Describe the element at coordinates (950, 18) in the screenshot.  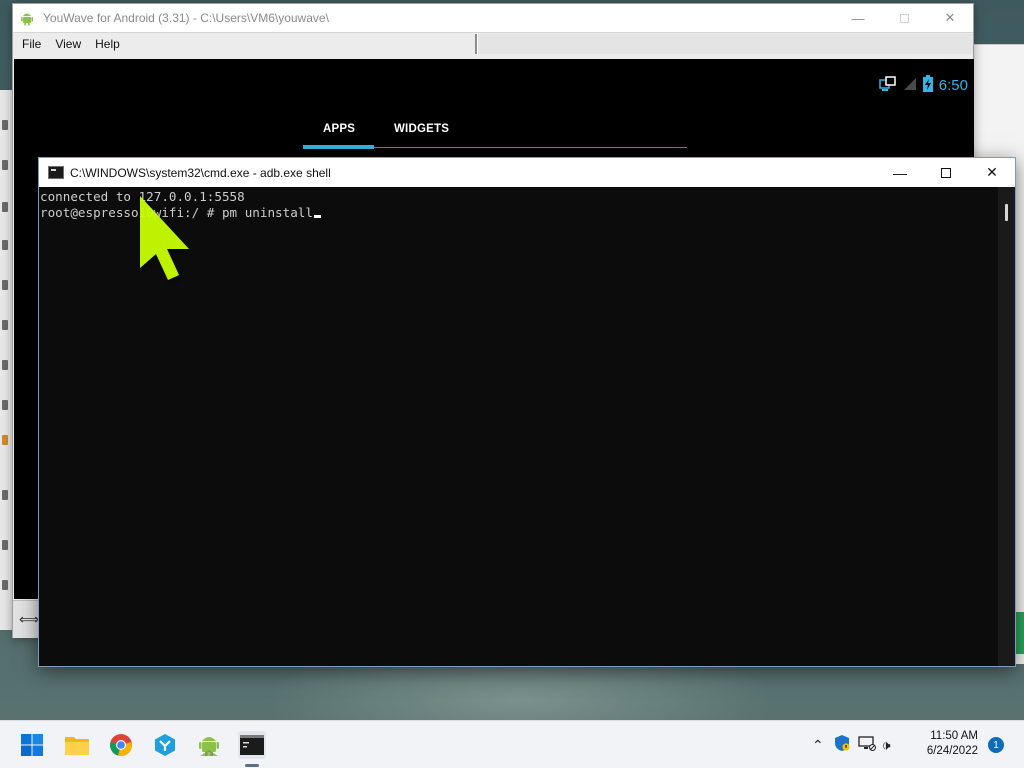
I see `close-button: ✕` at that location.